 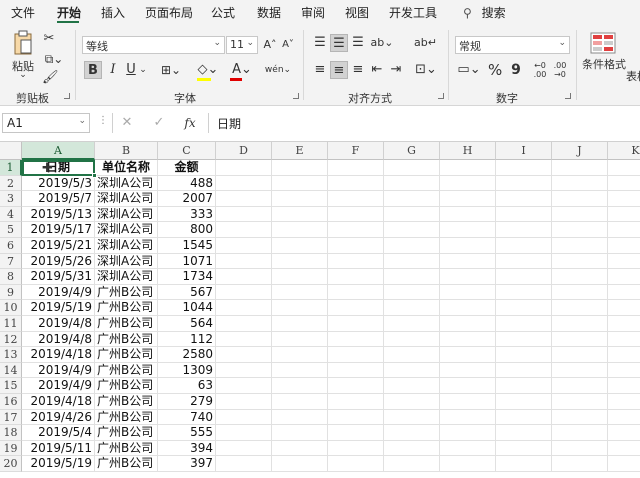 What do you see at coordinates (484, 12) in the screenshot?
I see `search-box: ⚲ 搜索` at bounding box center [484, 12].